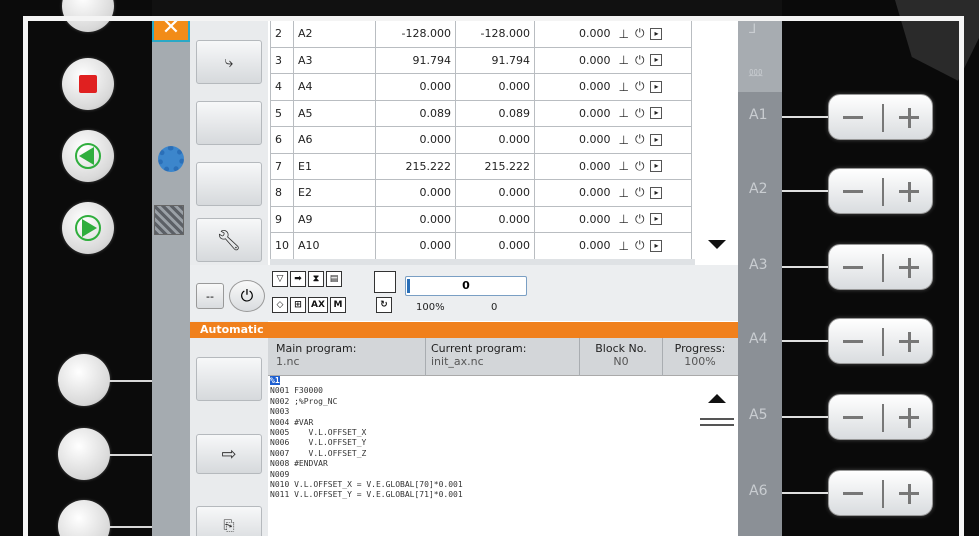 The height and width of the screenshot is (536, 979). I want to click on grid-pattern-icon, so click(169, 220).